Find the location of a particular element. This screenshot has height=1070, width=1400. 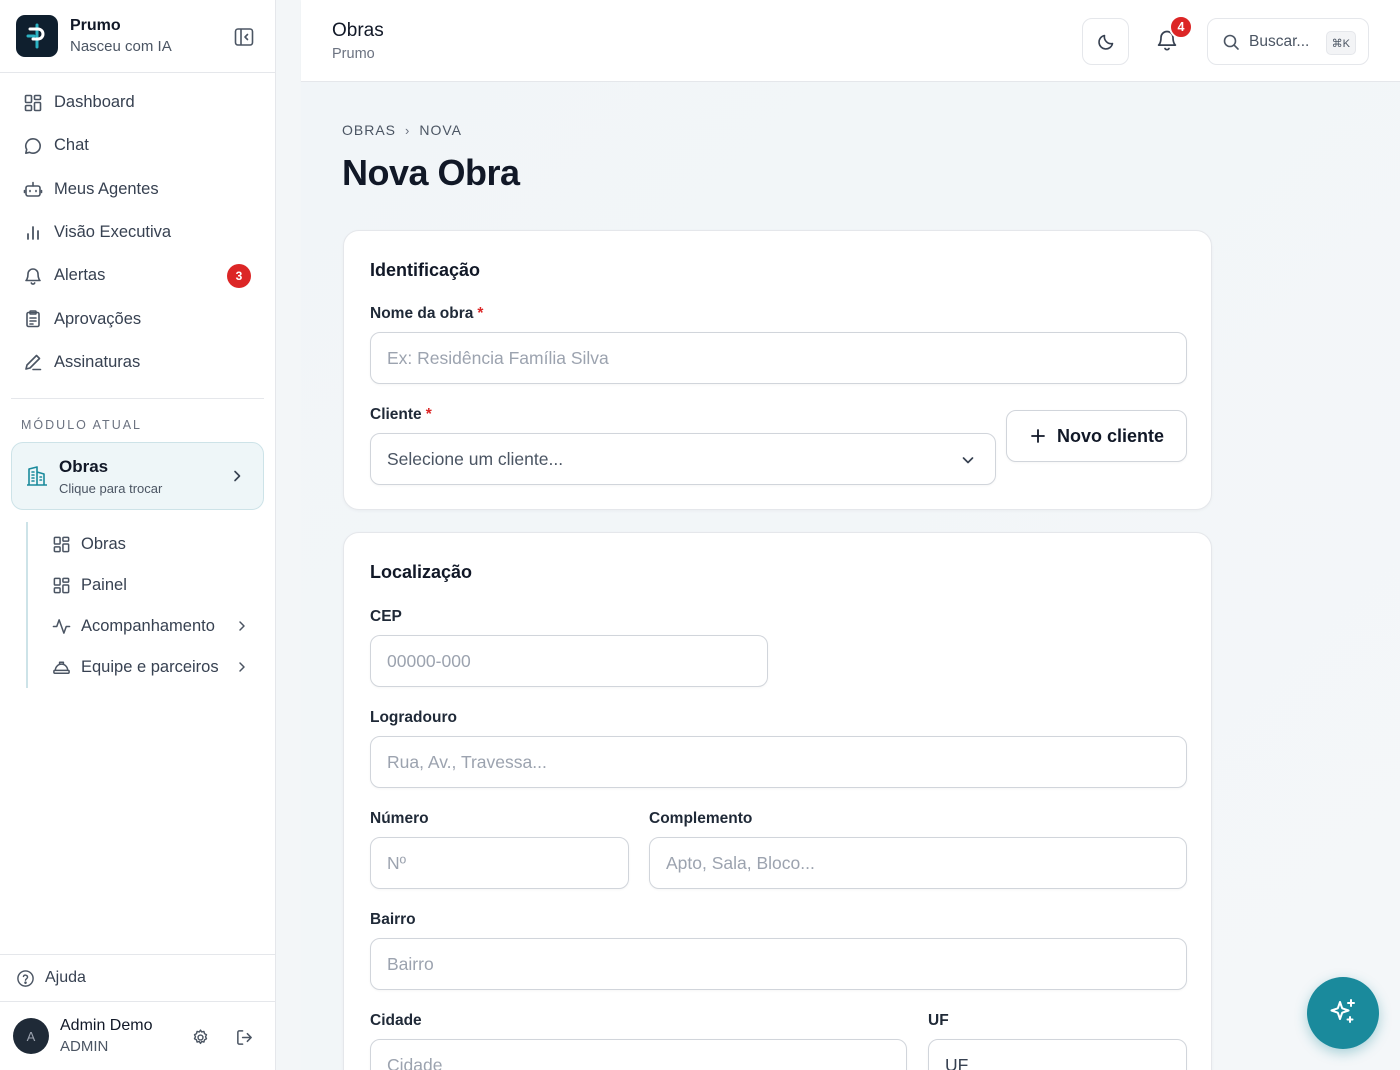

card-title: Localização is located at coordinates (421, 572).